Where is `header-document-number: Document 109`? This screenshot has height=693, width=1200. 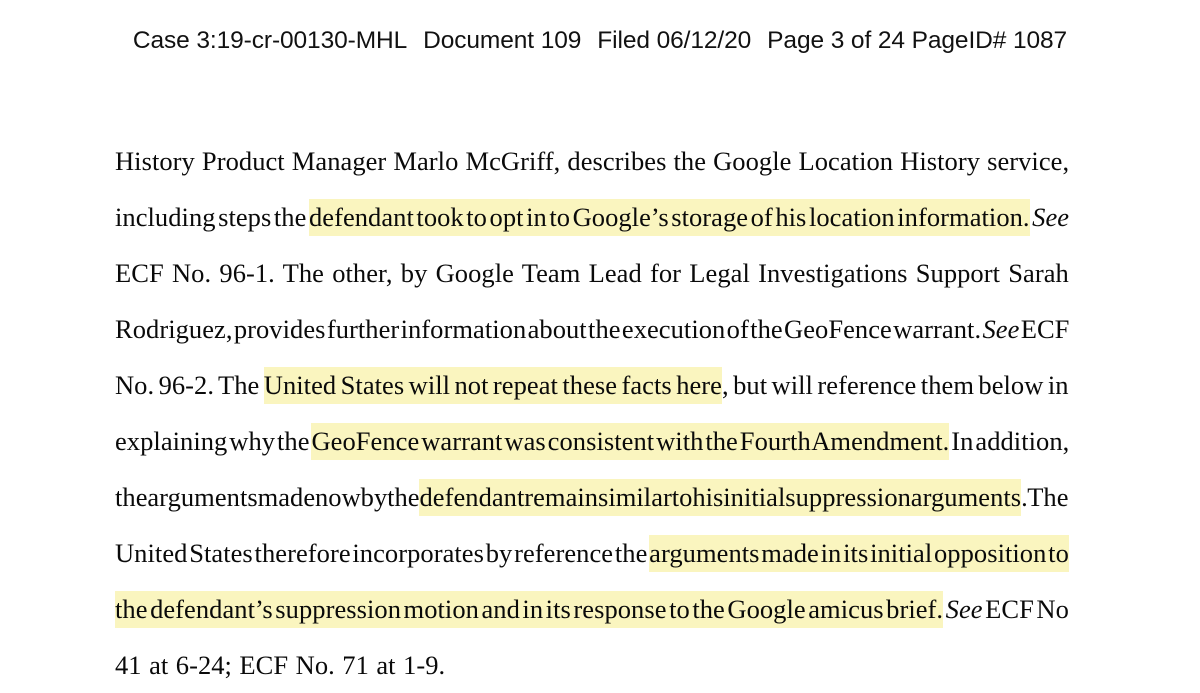
header-document-number: Document 109 is located at coordinates (502, 40).